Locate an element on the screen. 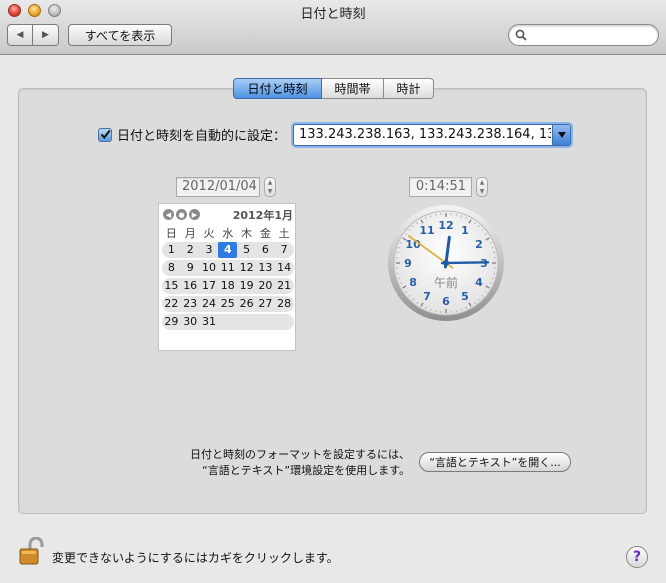 This screenshot has height=583, width=666. clock-number: 6 is located at coordinates (446, 301).